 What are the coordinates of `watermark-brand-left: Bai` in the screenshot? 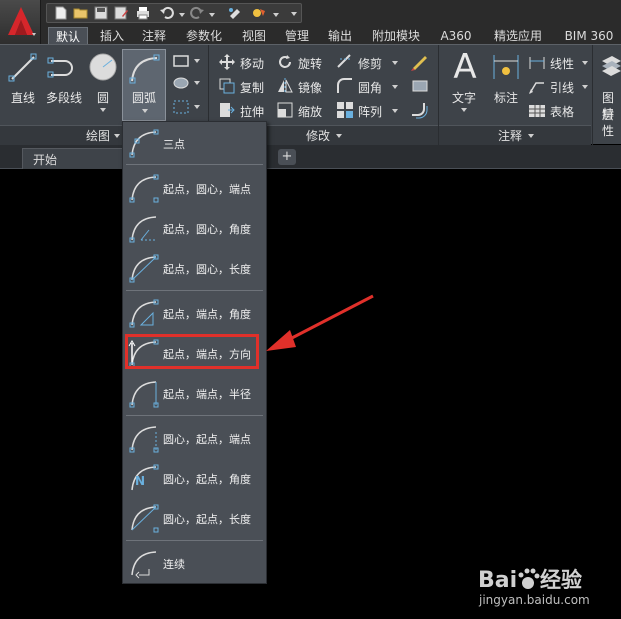 It's located at (497, 580).